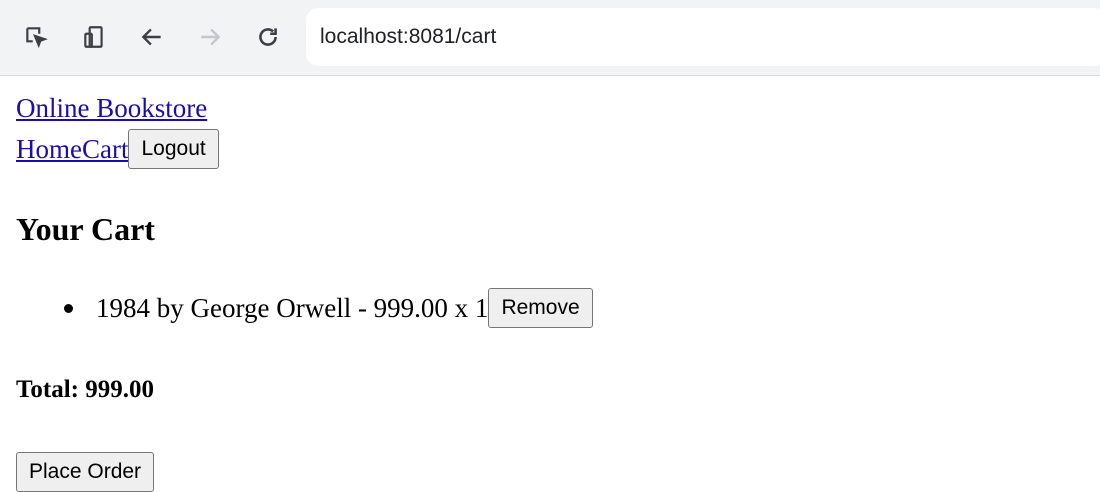 This screenshot has height=492, width=1100. I want to click on cart-total: Total: 999.00, so click(85, 389).